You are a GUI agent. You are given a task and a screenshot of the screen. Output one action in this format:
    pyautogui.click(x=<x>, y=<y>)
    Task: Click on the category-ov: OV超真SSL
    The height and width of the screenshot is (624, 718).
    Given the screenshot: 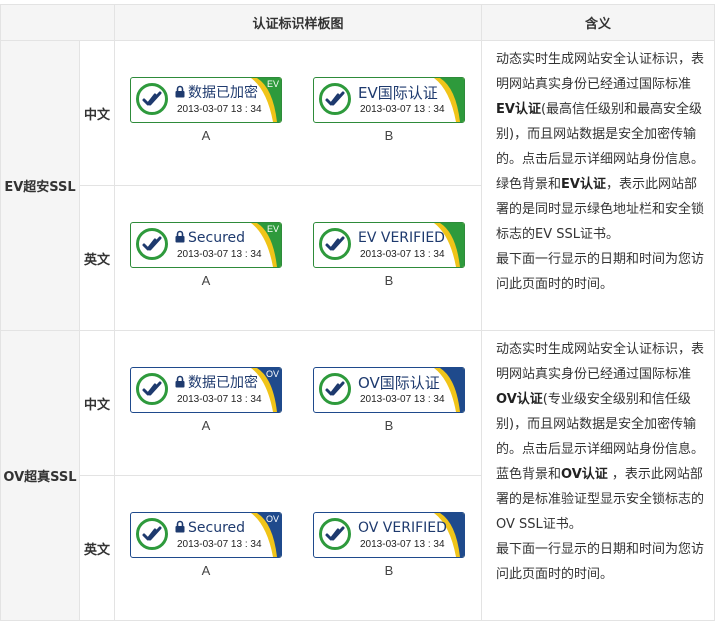 What is the action you would take?
    pyautogui.click(x=40, y=475)
    